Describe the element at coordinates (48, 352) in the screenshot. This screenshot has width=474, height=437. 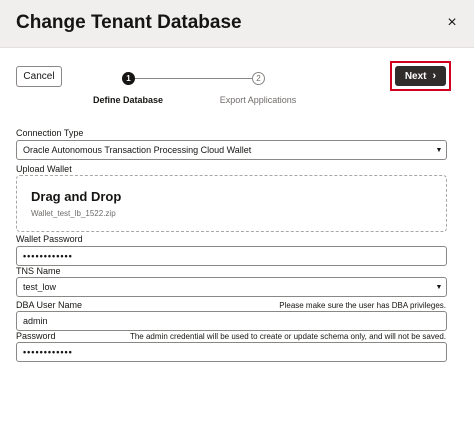
I see `password-value: ••••••••••••` at that location.